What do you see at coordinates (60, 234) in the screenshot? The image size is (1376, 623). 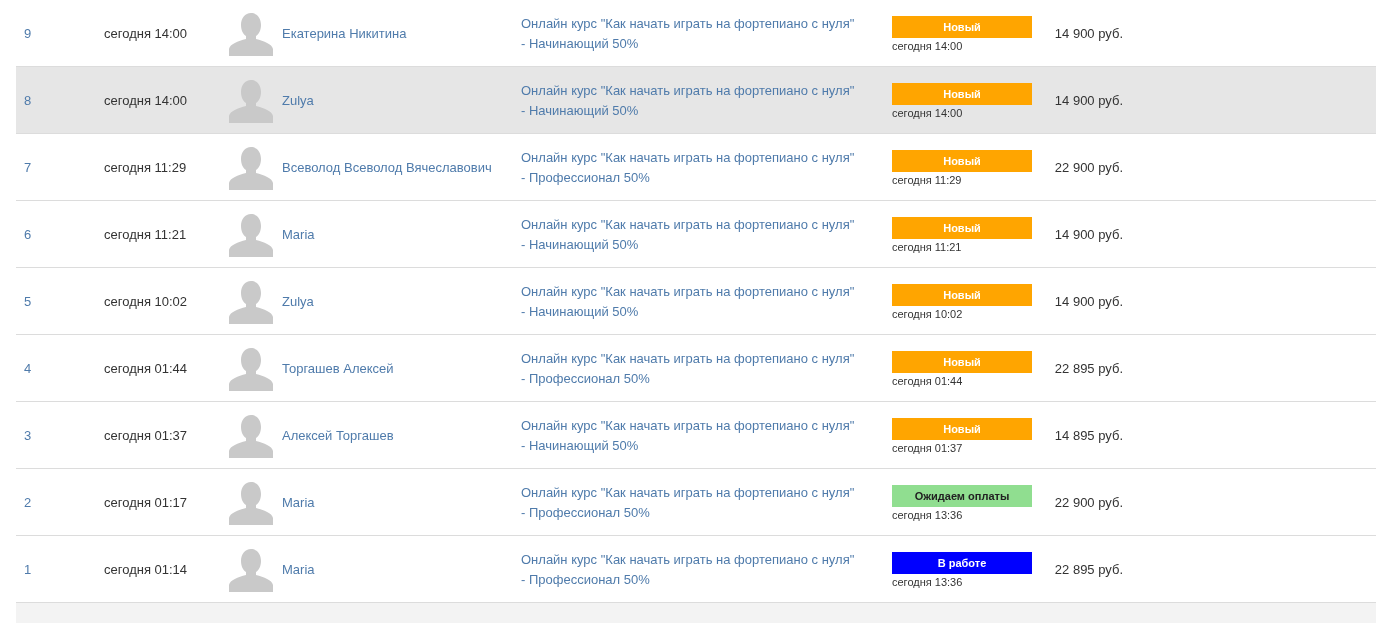 I see `order-number-link: 6` at bounding box center [60, 234].